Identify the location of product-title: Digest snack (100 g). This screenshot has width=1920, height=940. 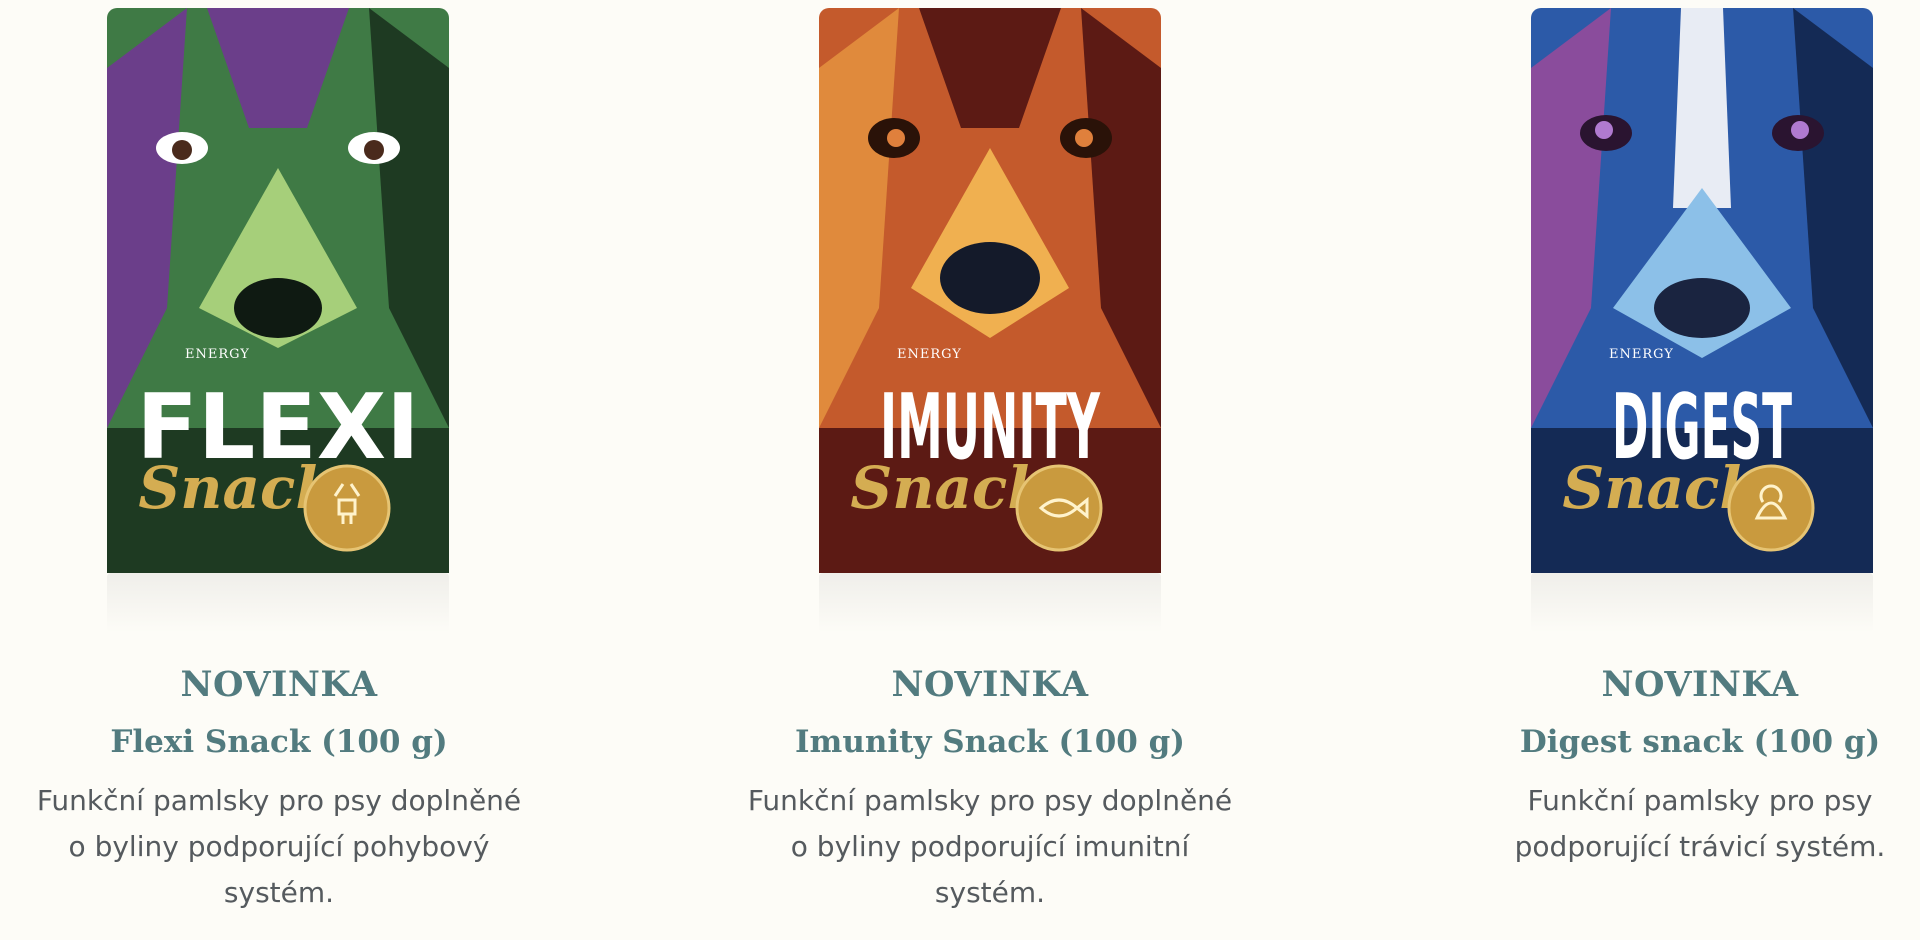
(1670, 742).